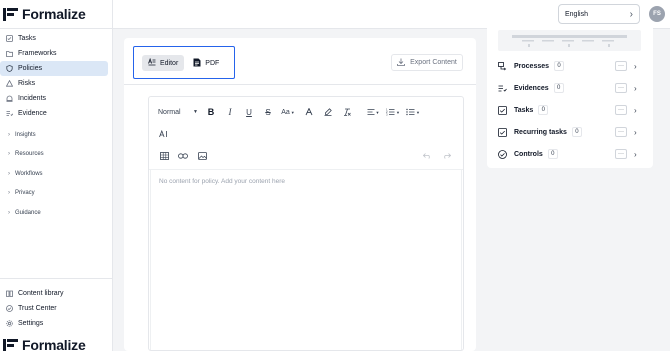 This screenshot has height=351, width=670. Describe the element at coordinates (56, 28) in the screenshot. I see `sidebar-divider` at that location.